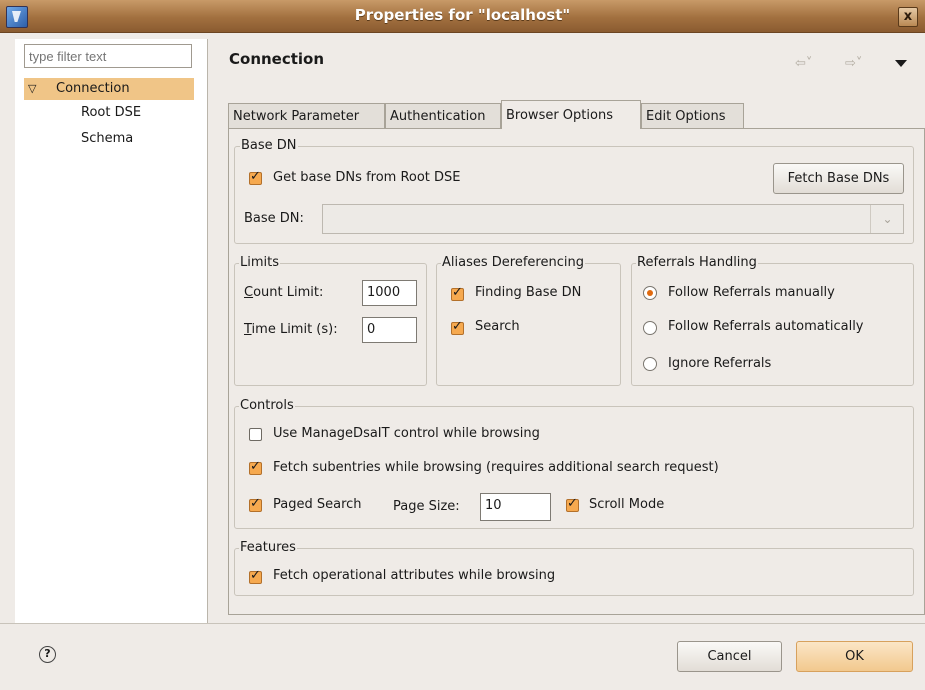 The width and height of the screenshot is (925, 690). What do you see at coordinates (854, 656) in the screenshot?
I see `ok-button: OK` at bounding box center [854, 656].